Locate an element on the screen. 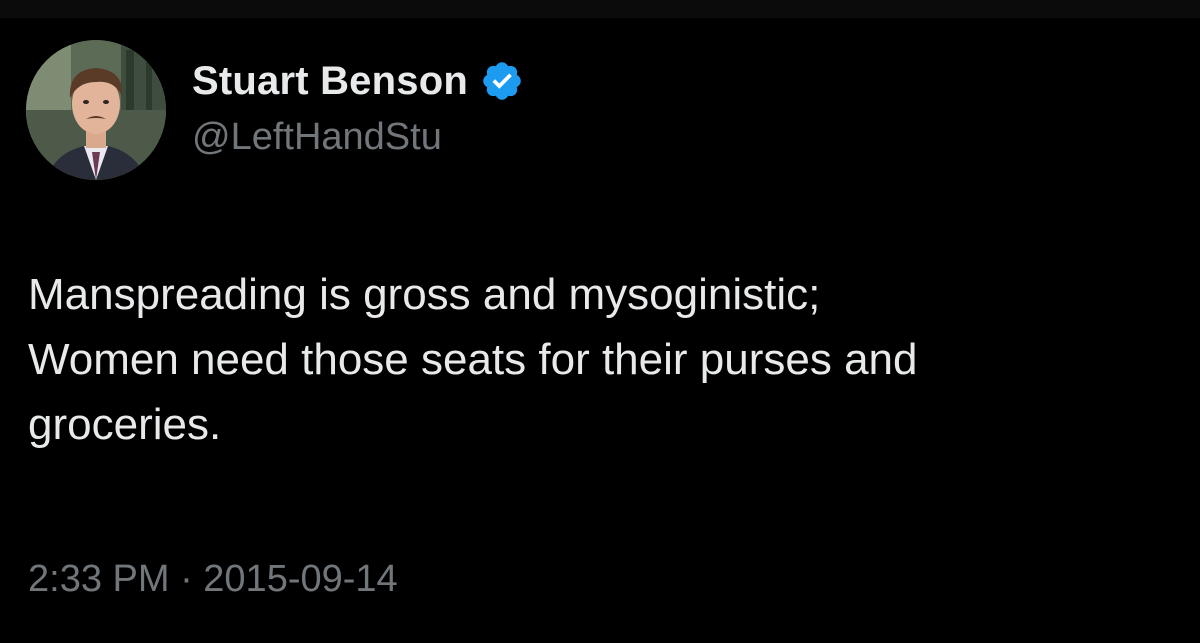 The image size is (1200, 643). author-name-row: Stuart Benson is located at coordinates (358, 81).